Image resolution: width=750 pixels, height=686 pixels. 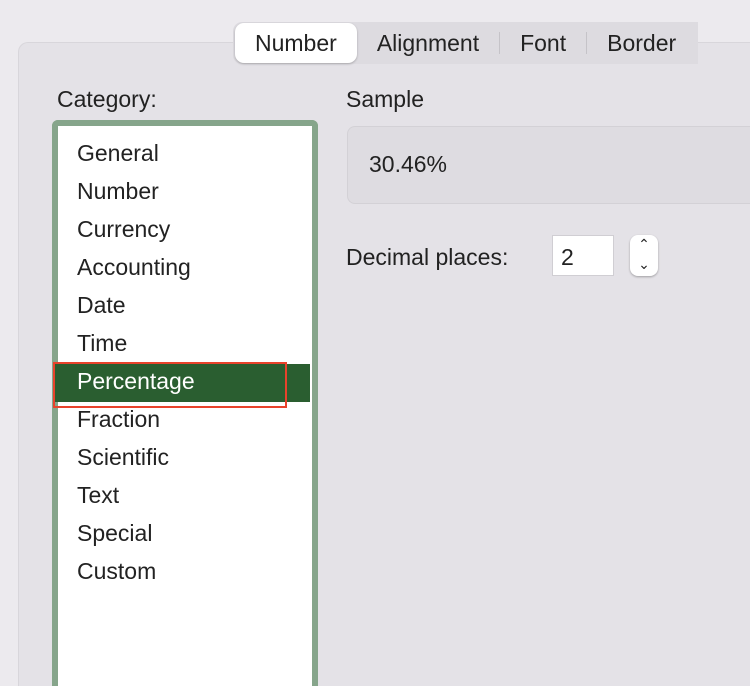 I want to click on category-item-label: Accounting, so click(x=134, y=267).